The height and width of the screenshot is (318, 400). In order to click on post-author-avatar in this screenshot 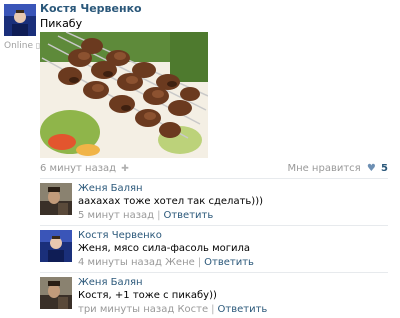, I will do `click(20, 20)`.